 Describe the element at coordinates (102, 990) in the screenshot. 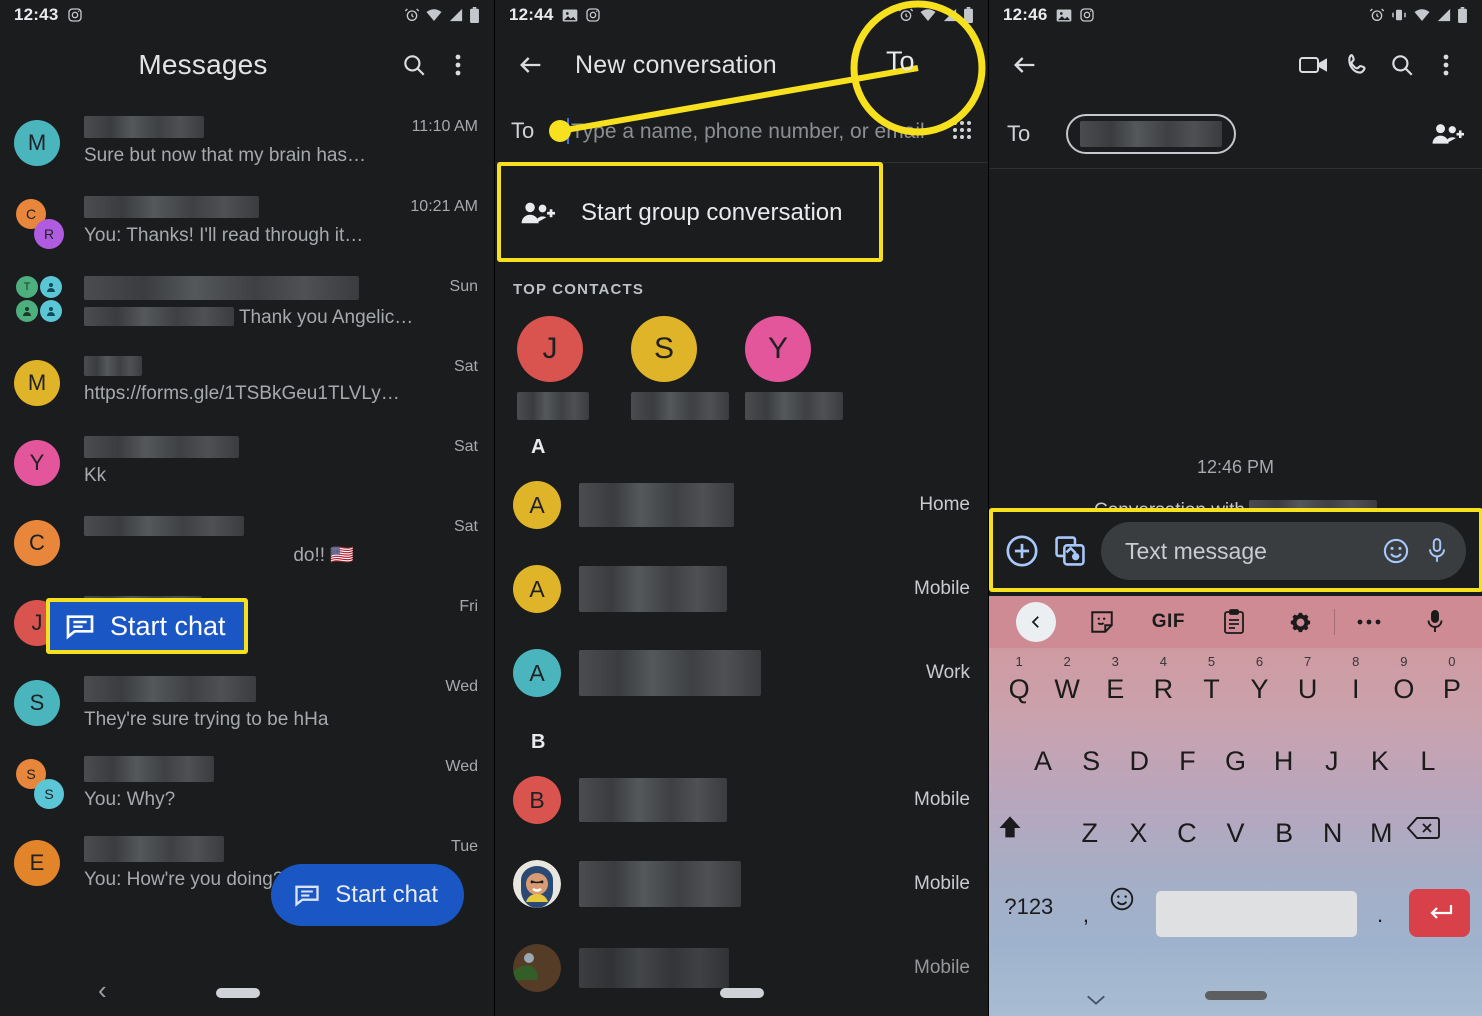

I see `back-nav-icon: ‹` at that location.